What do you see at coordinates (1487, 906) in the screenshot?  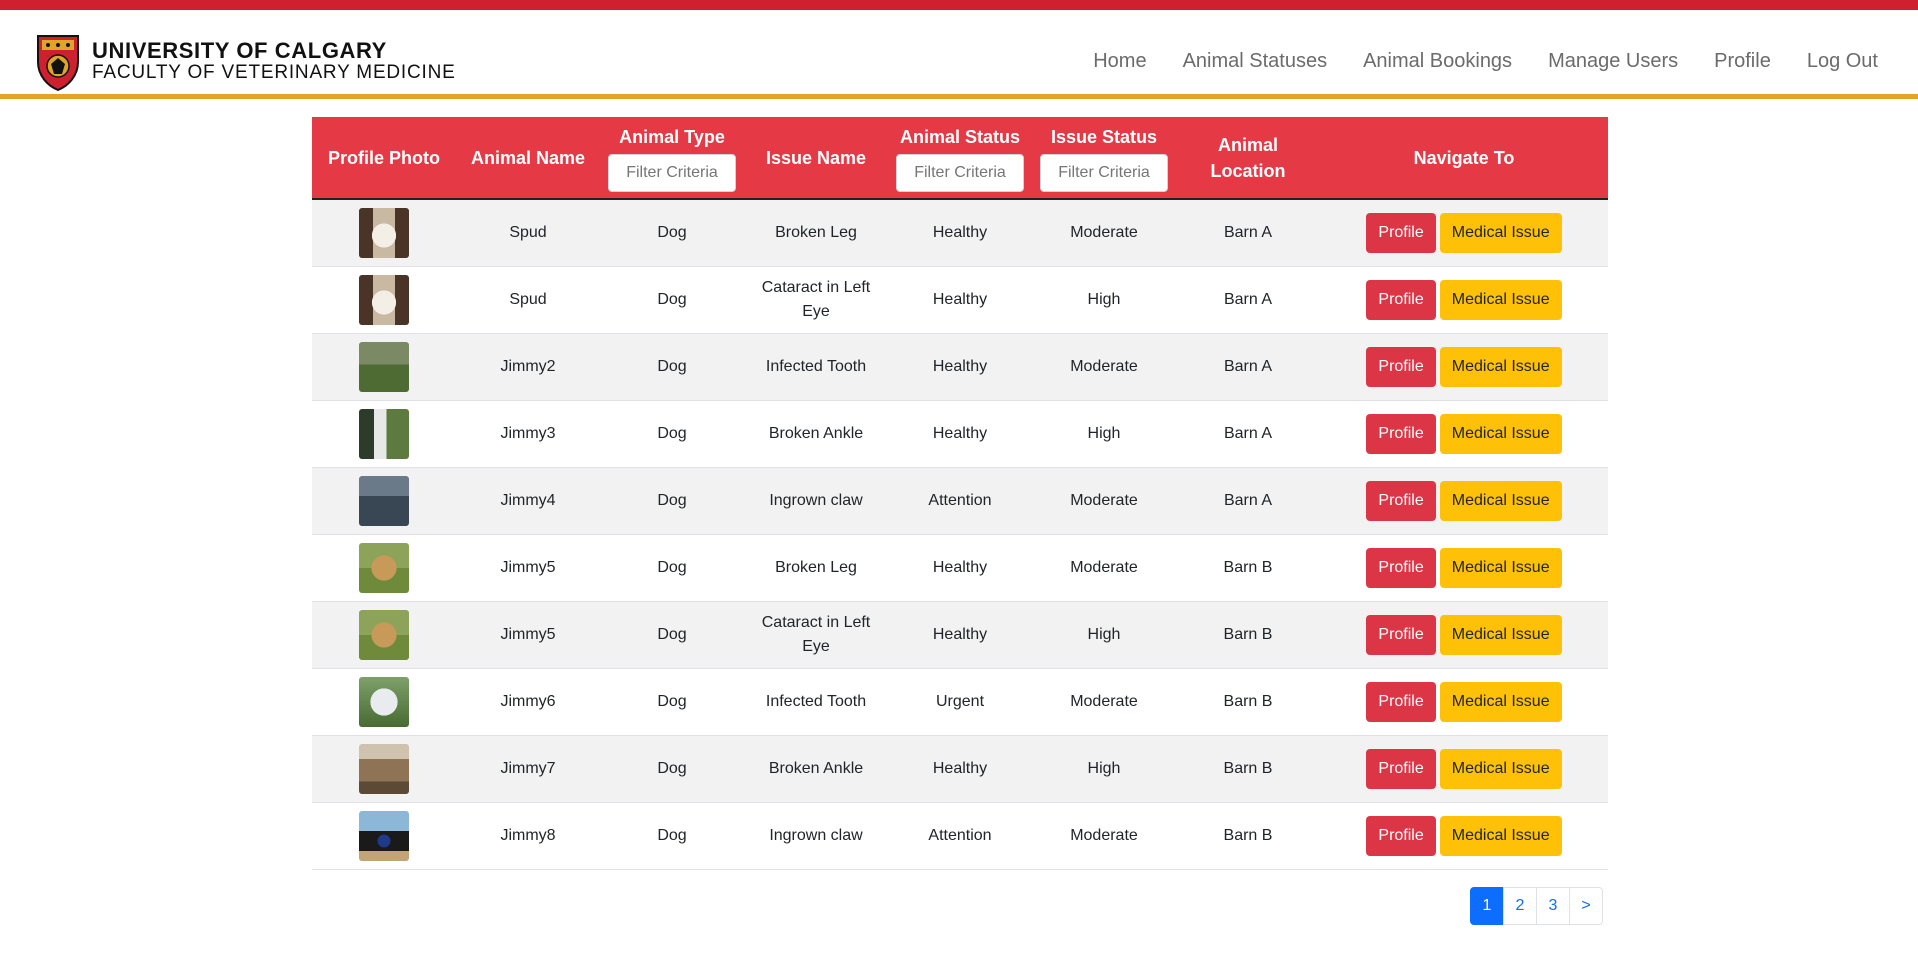 I see `page-1-button: 1` at bounding box center [1487, 906].